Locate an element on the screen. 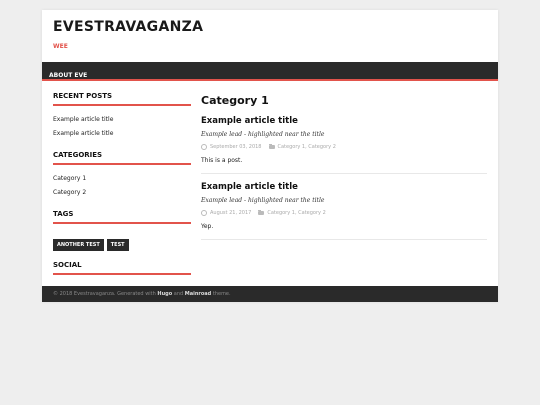 The image size is (540, 405). footer-suffix: theme. is located at coordinates (221, 294).